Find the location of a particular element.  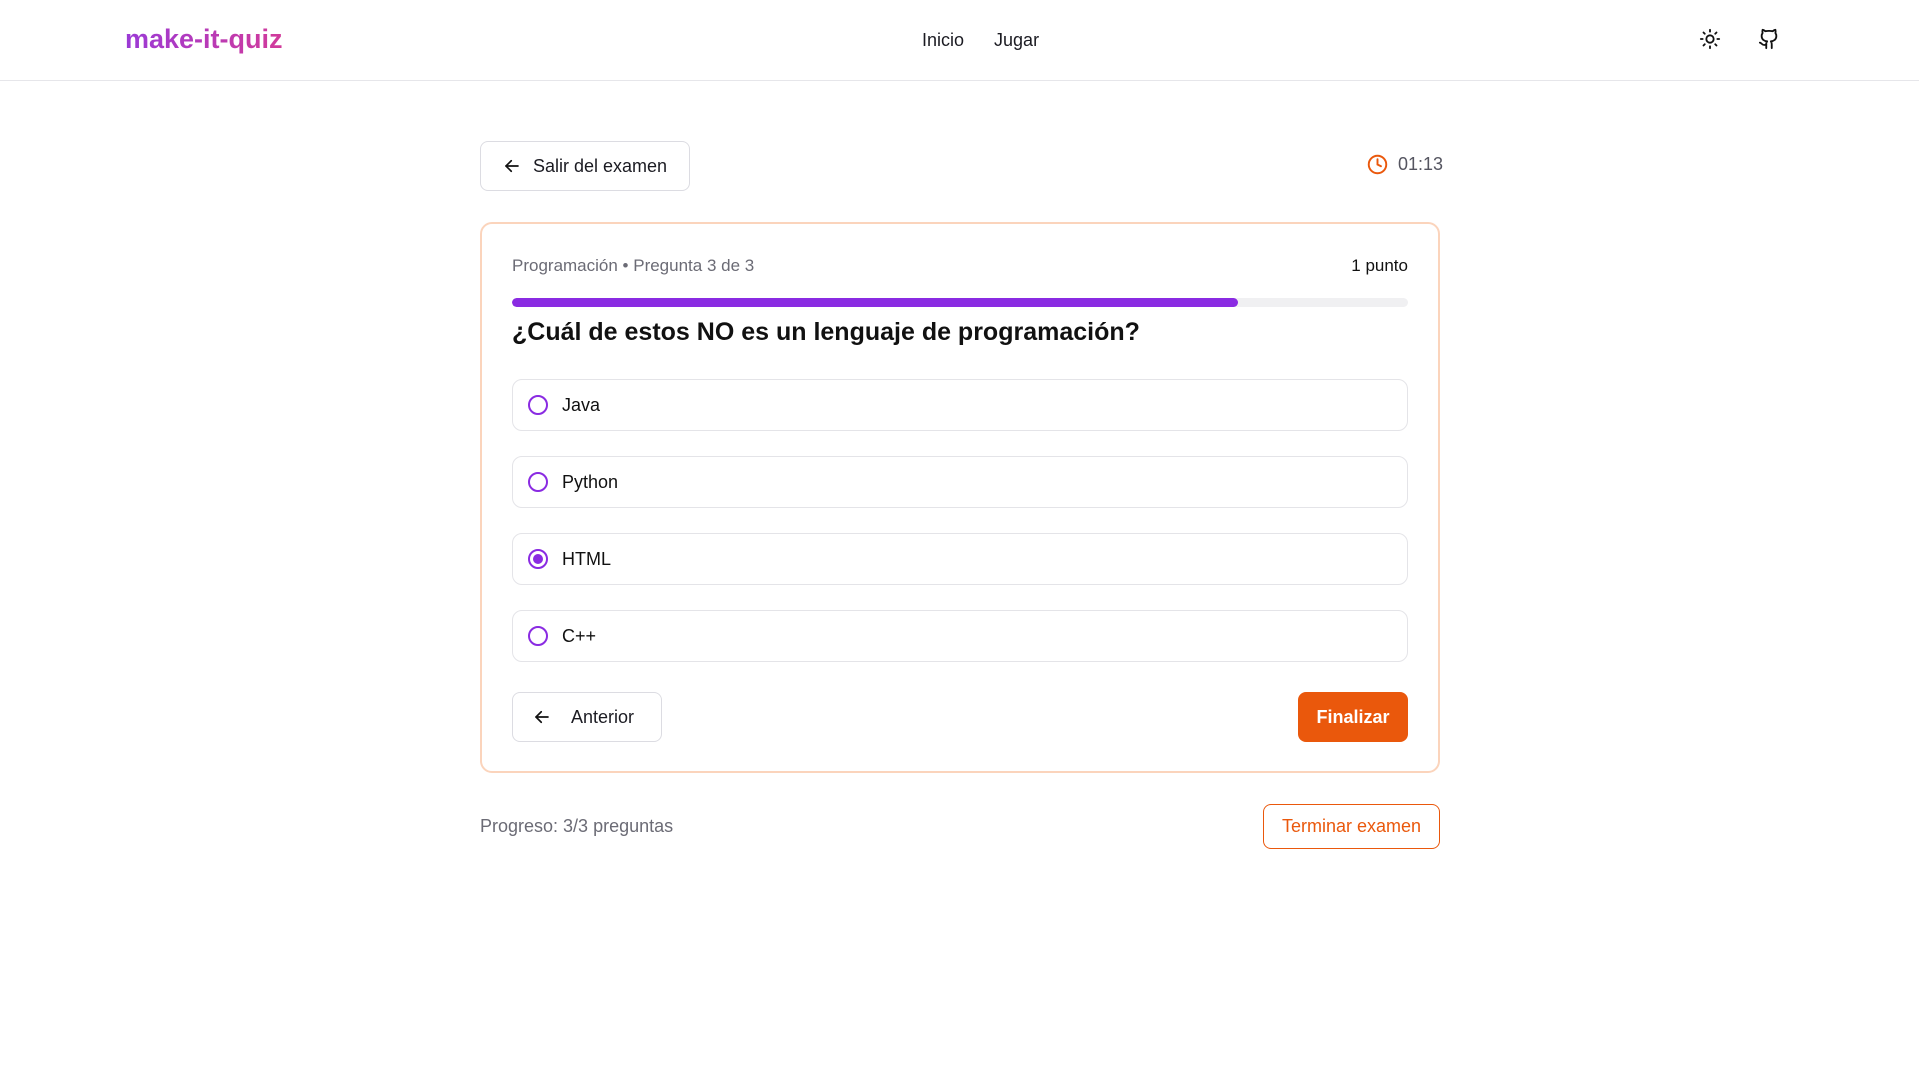

github-icon is located at coordinates (1770, 40).